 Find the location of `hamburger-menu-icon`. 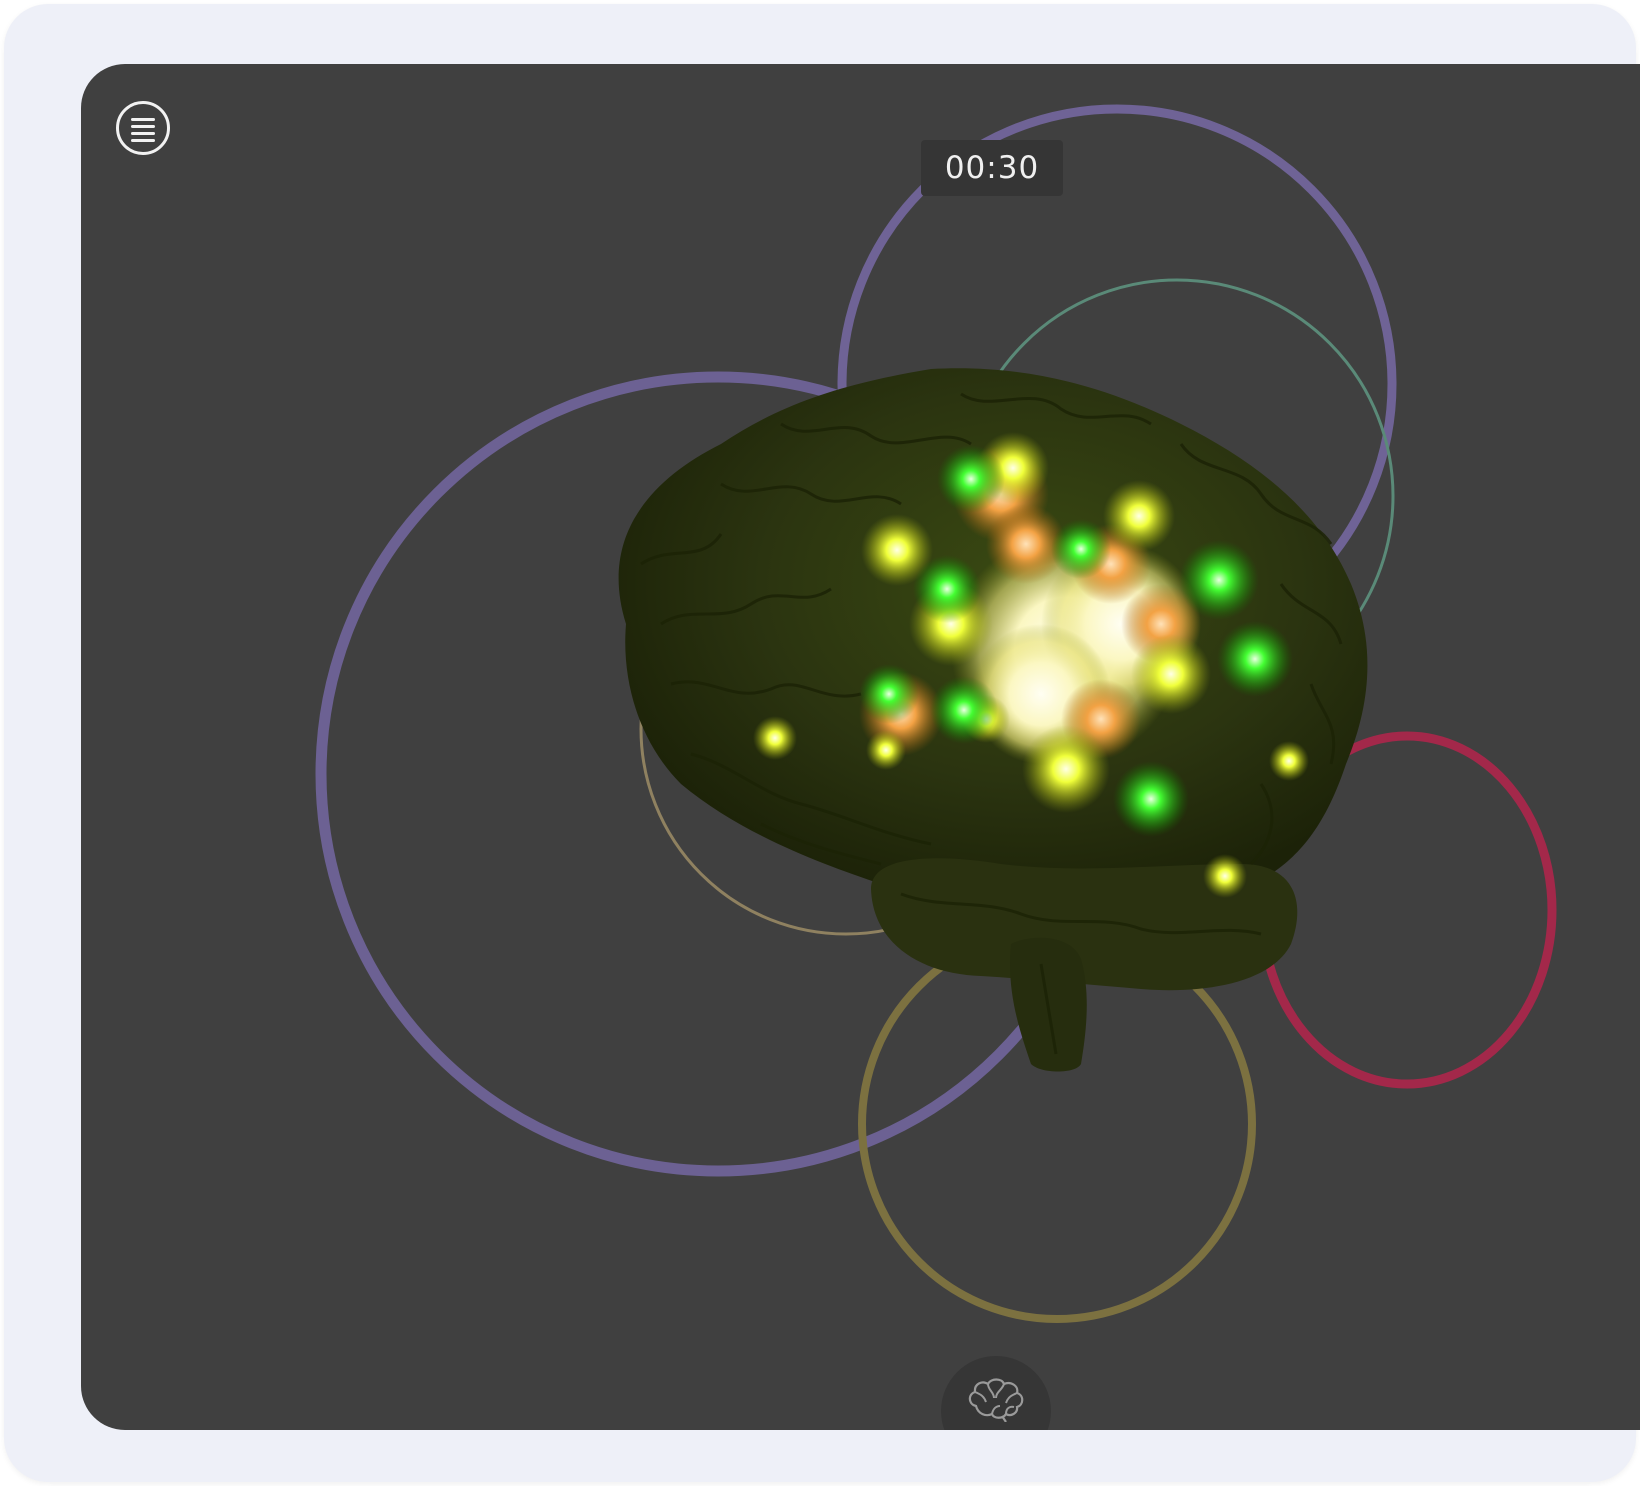

hamburger-menu-icon is located at coordinates (143, 119).